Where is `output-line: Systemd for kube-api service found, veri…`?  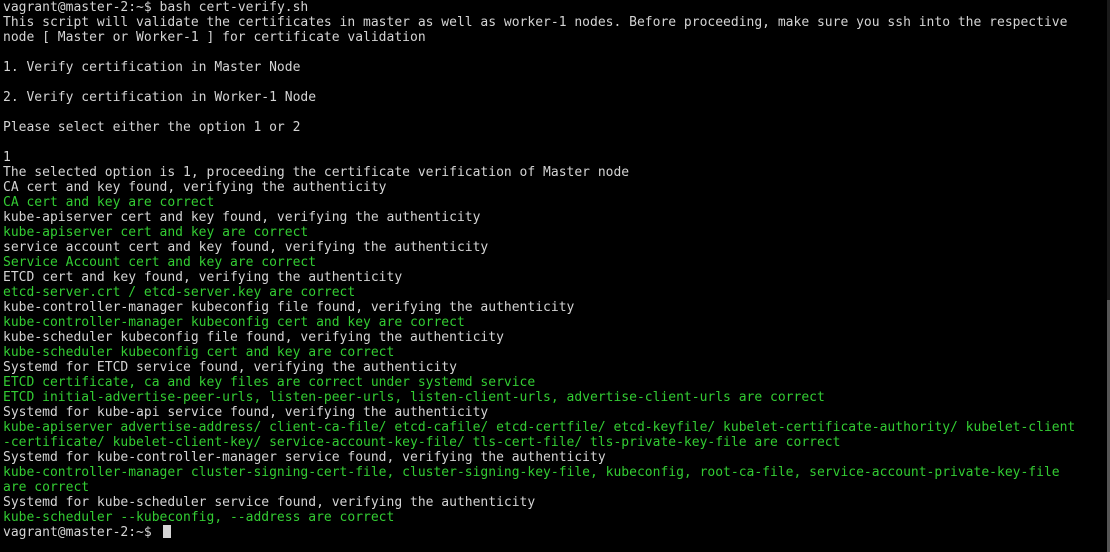 output-line: Systemd for kube-api service found, veri… is located at coordinates (246, 412).